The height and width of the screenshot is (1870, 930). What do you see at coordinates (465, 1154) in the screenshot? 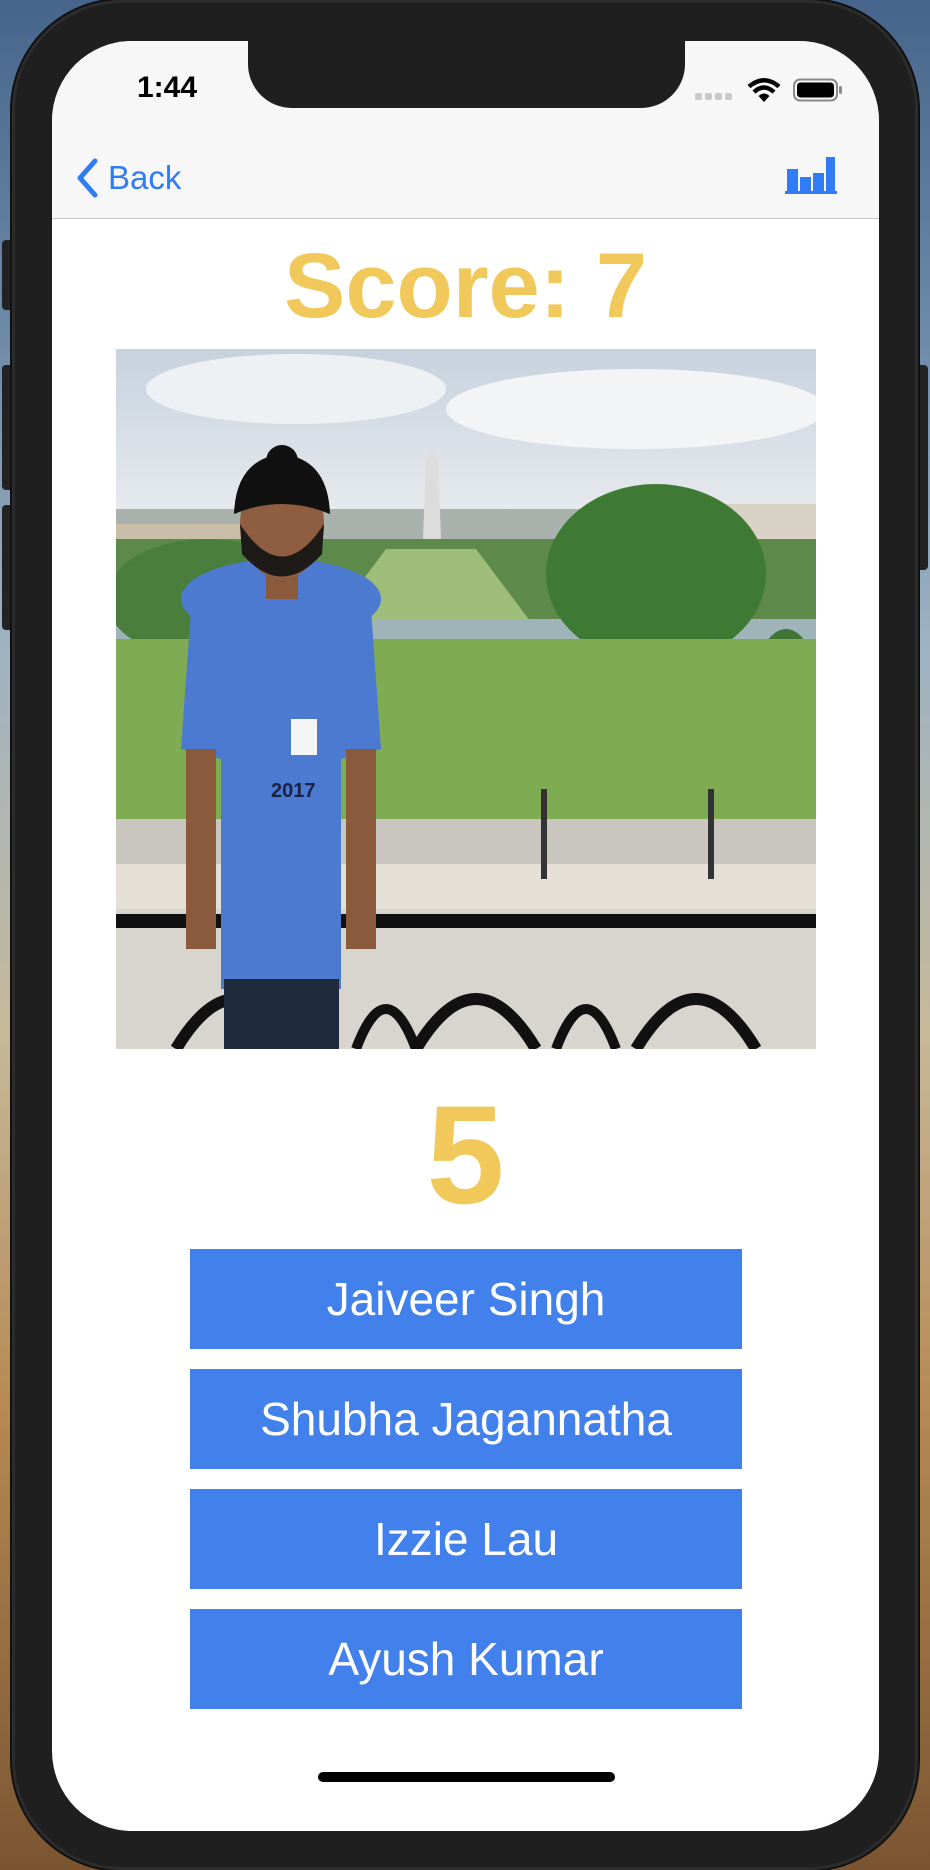
I see `countdown-timer: 5` at bounding box center [465, 1154].